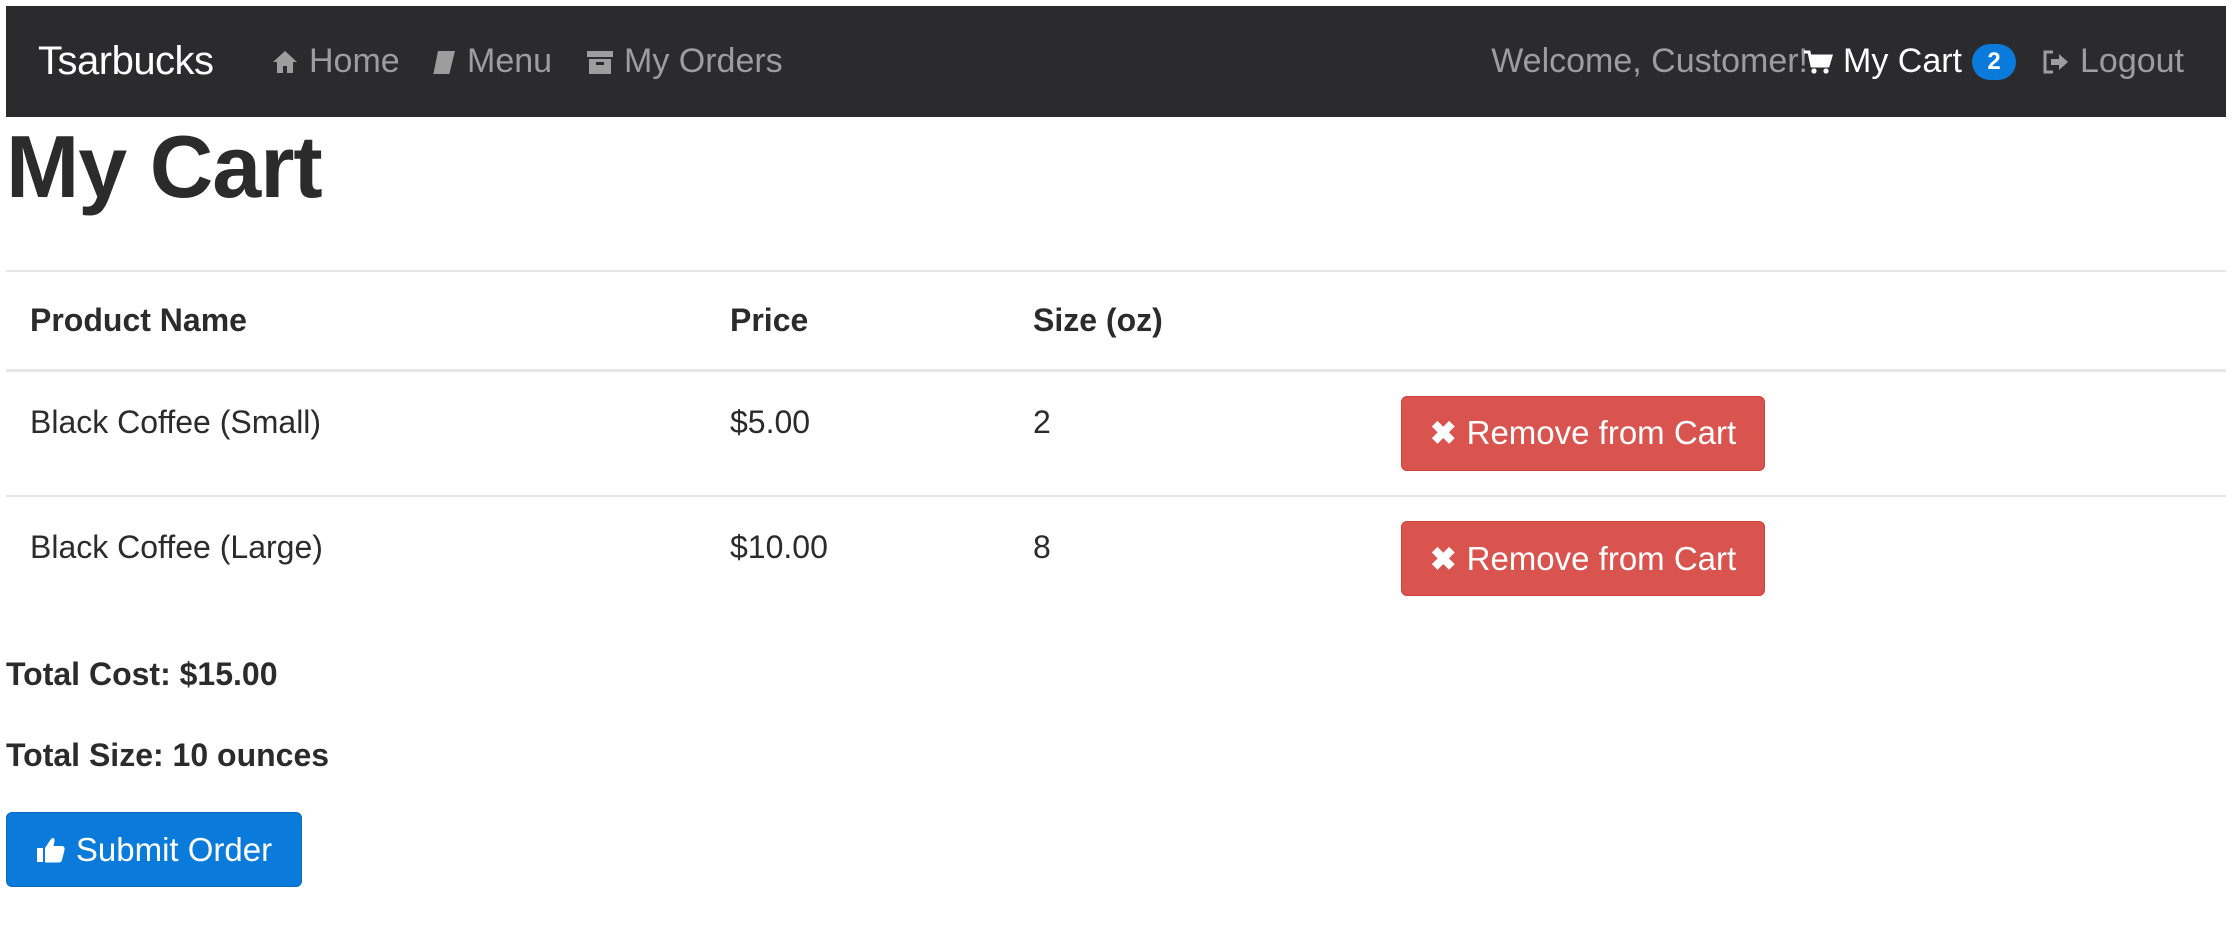 The width and height of the screenshot is (2232, 930). Describe the element at coordinates (356, 433) in the screenshot. I see `product-name-cell: Black Coffee (Small)` at that location.